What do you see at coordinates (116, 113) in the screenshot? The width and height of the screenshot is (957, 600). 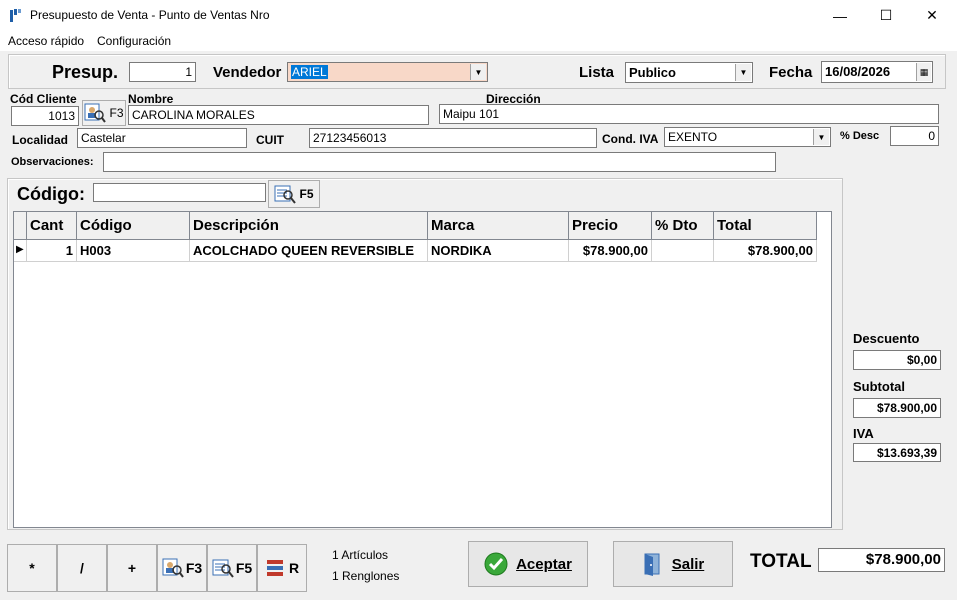 I see `f3-label: F3` at bounding box center [116, 113].